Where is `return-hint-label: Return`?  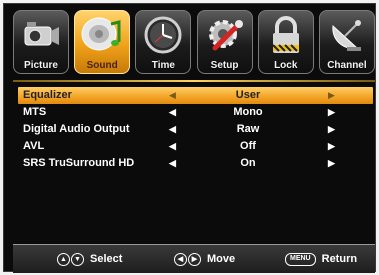 return-hint-label: Return is located at coordinates (339, 259).